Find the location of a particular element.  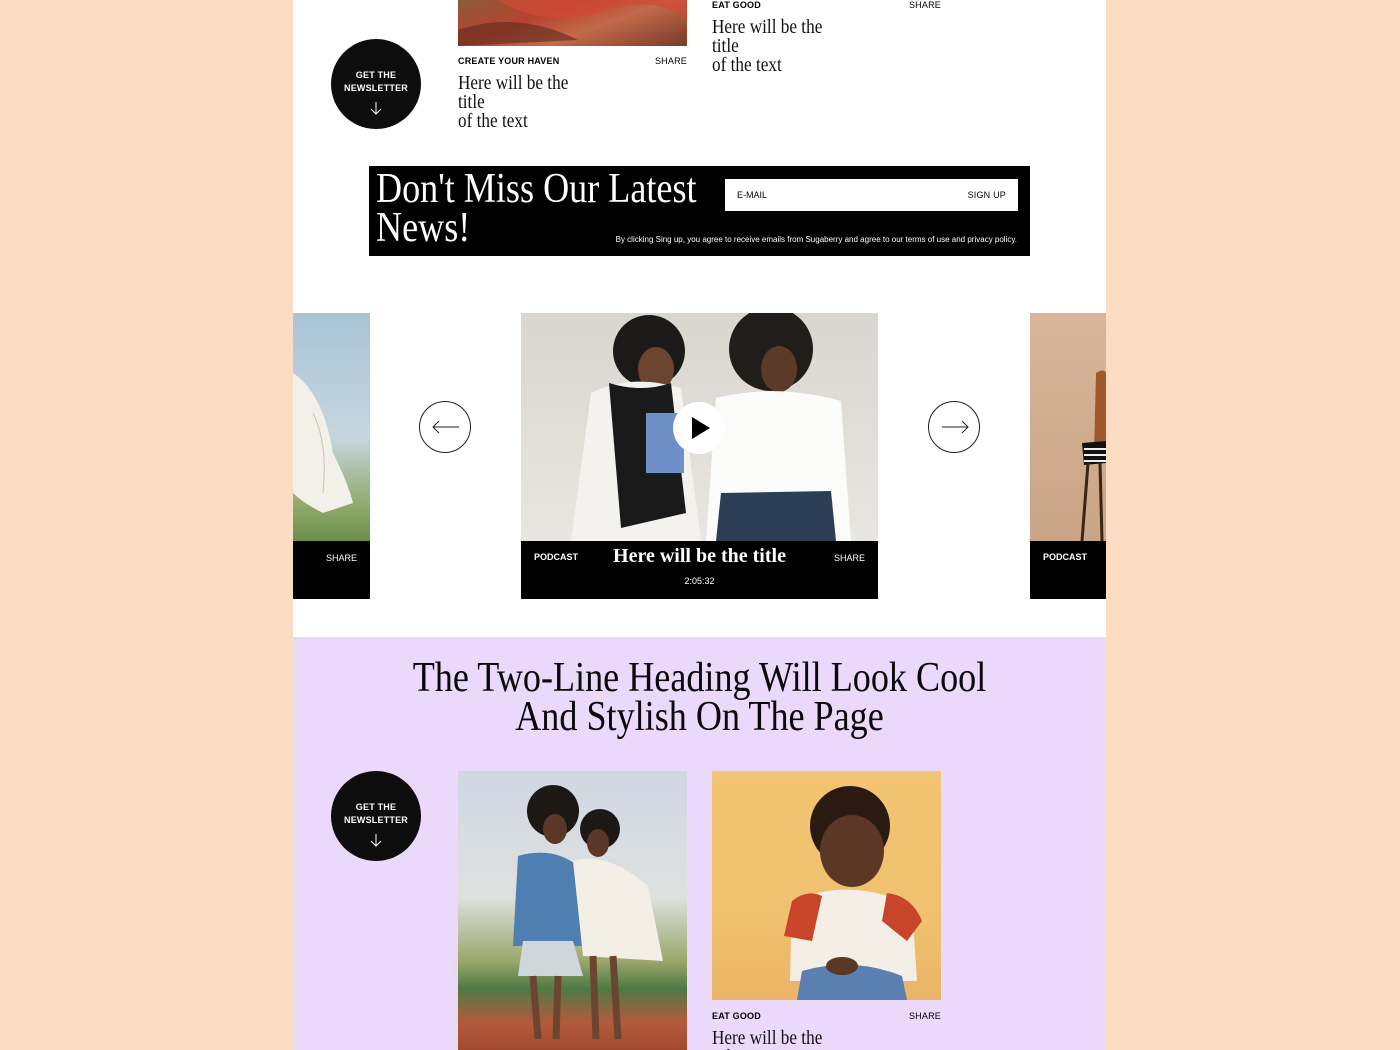

arrow-right-icon is located at coordinates (955, 427).